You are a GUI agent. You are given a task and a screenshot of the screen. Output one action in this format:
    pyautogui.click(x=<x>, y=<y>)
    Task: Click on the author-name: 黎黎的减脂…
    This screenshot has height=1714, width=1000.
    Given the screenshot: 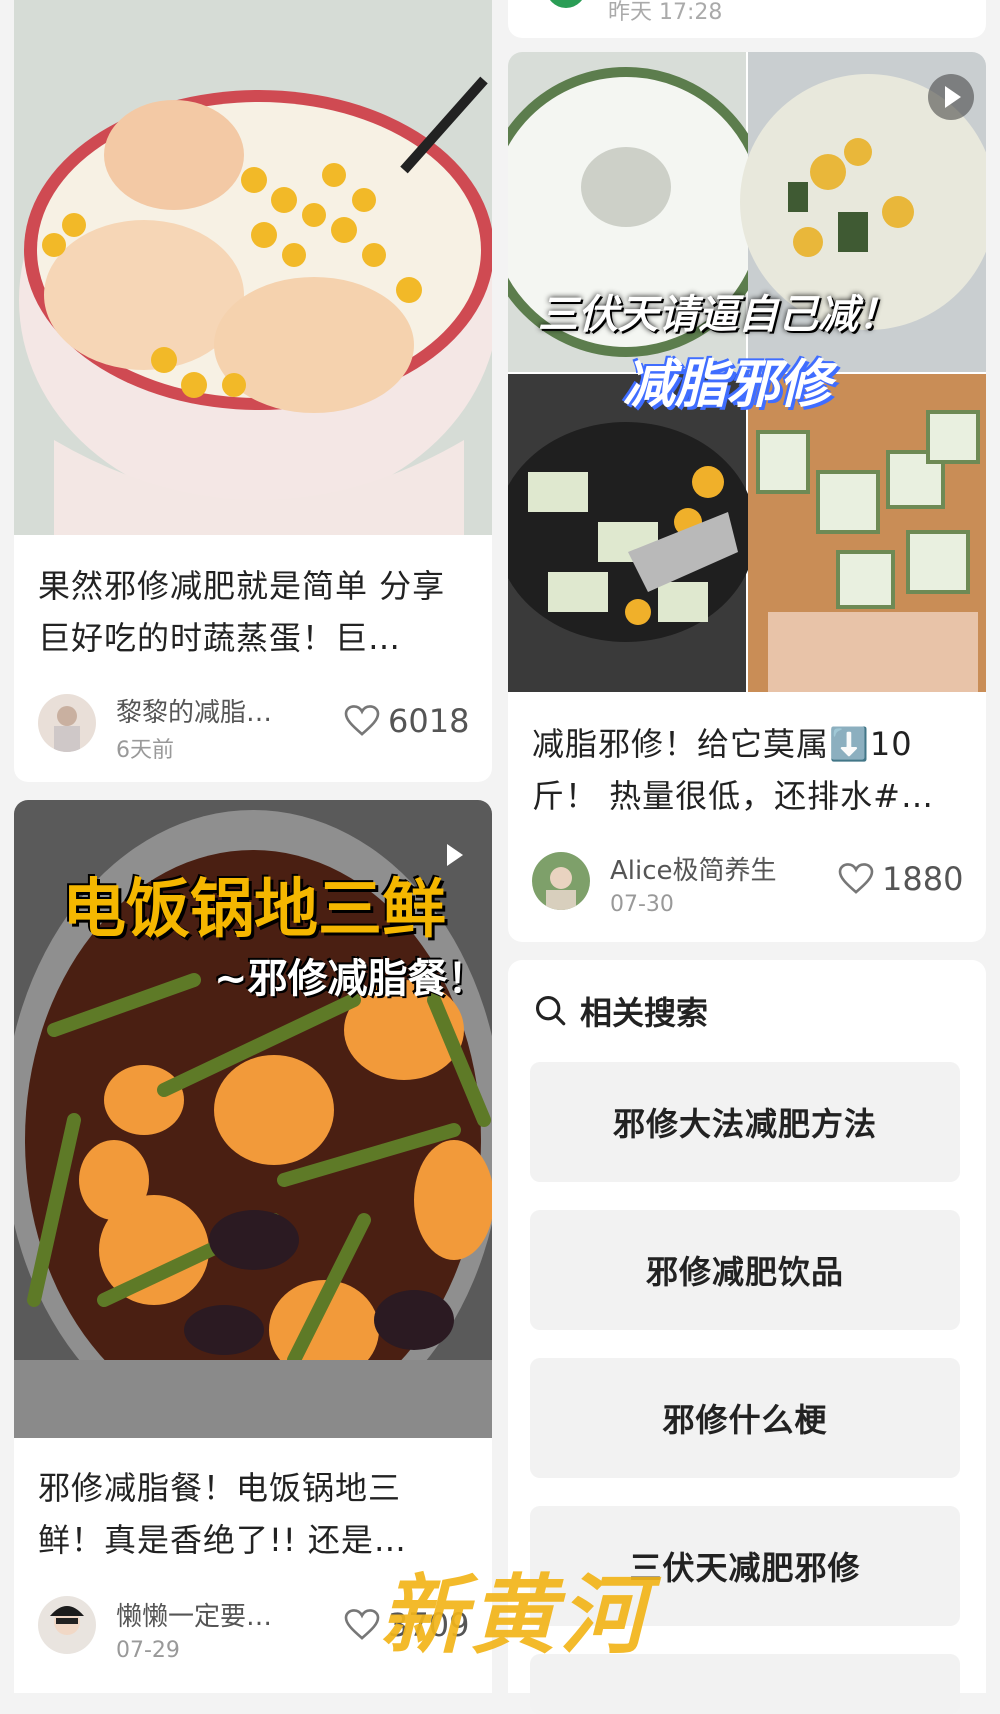 What is the action you would take?
    pyautogui.click(x=194, y=710)
    